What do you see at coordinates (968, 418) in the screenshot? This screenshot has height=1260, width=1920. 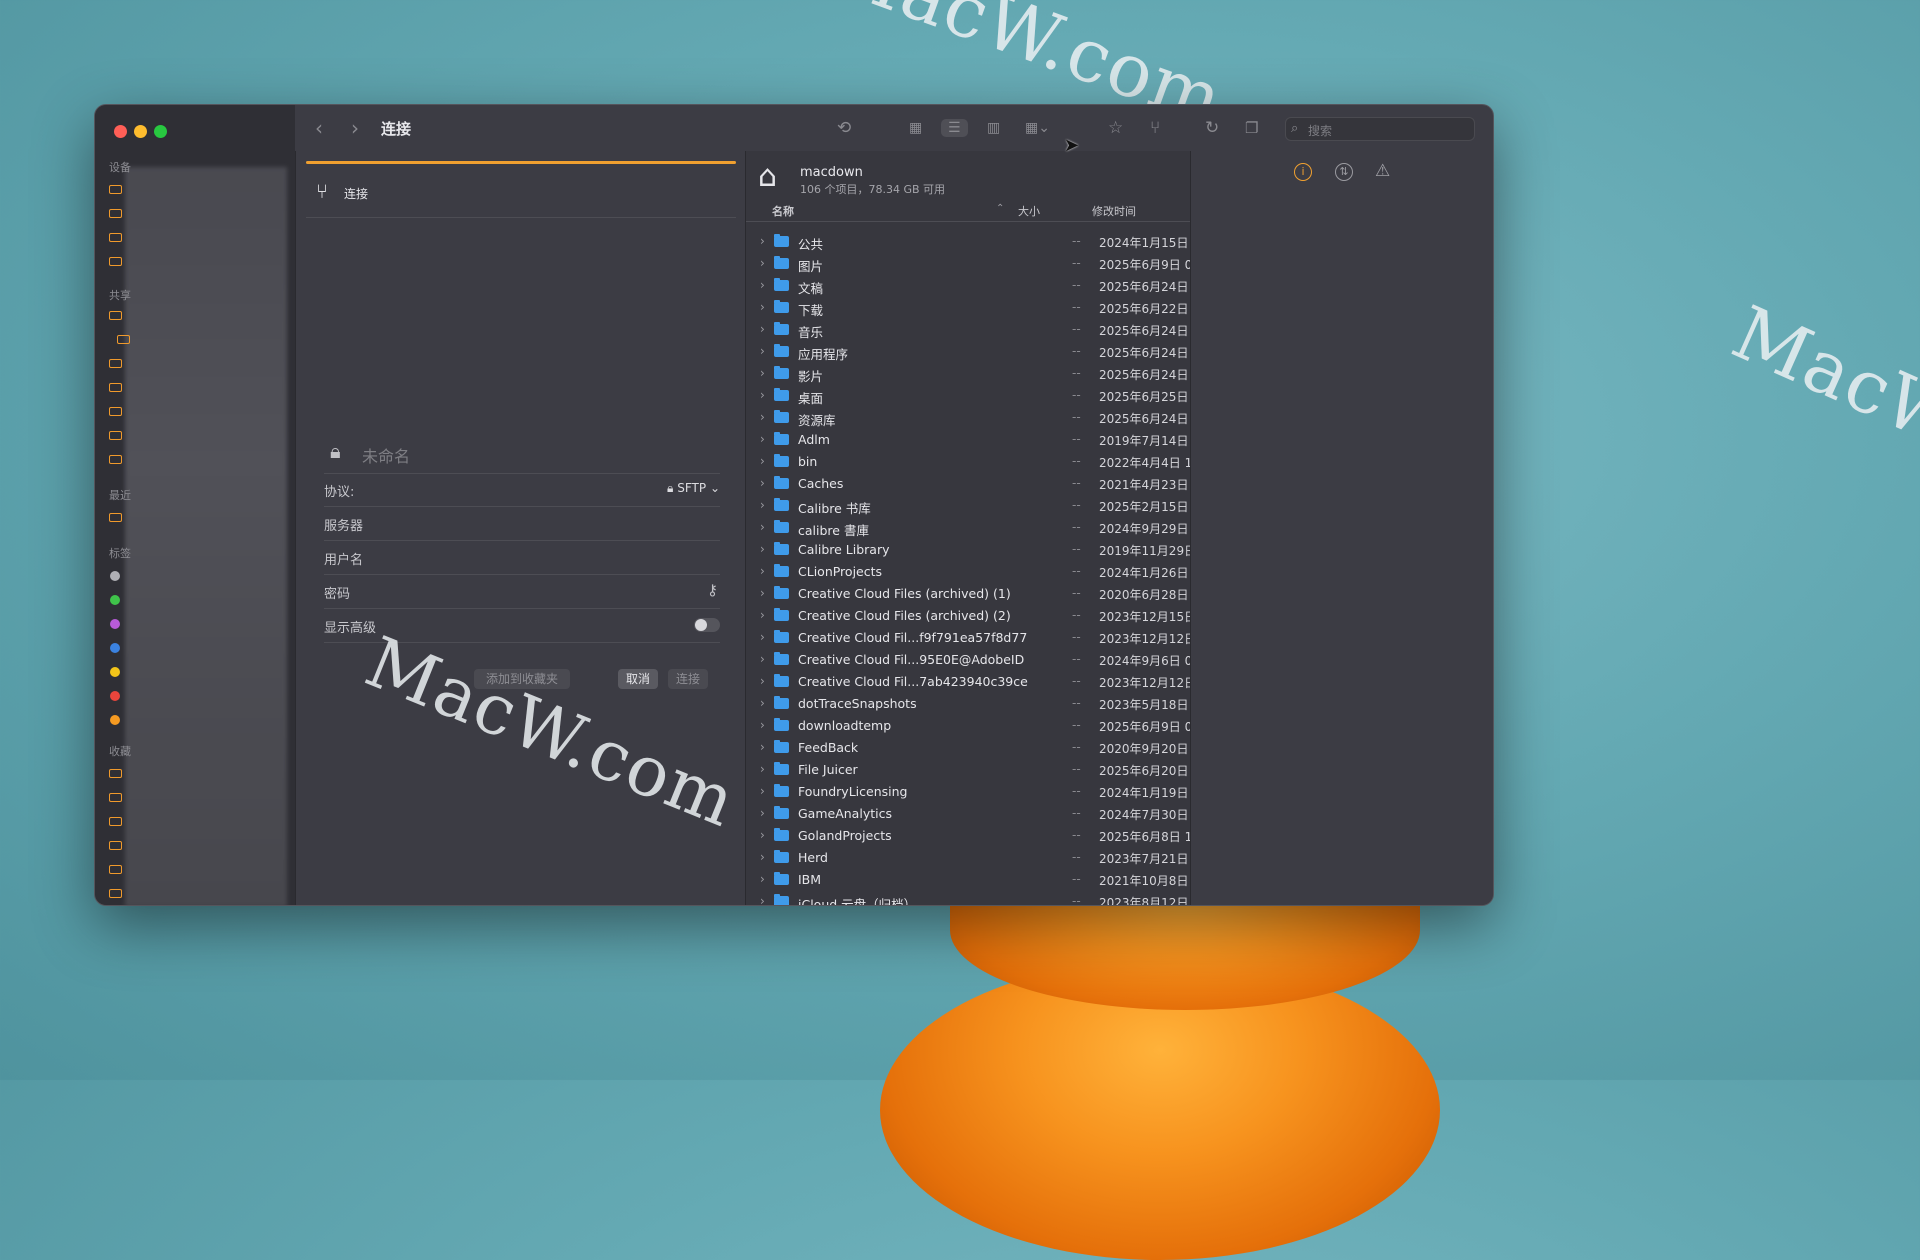 I see `file-row: › 资源库 -- 2025年6月24日` at bounding box center [968, 418].